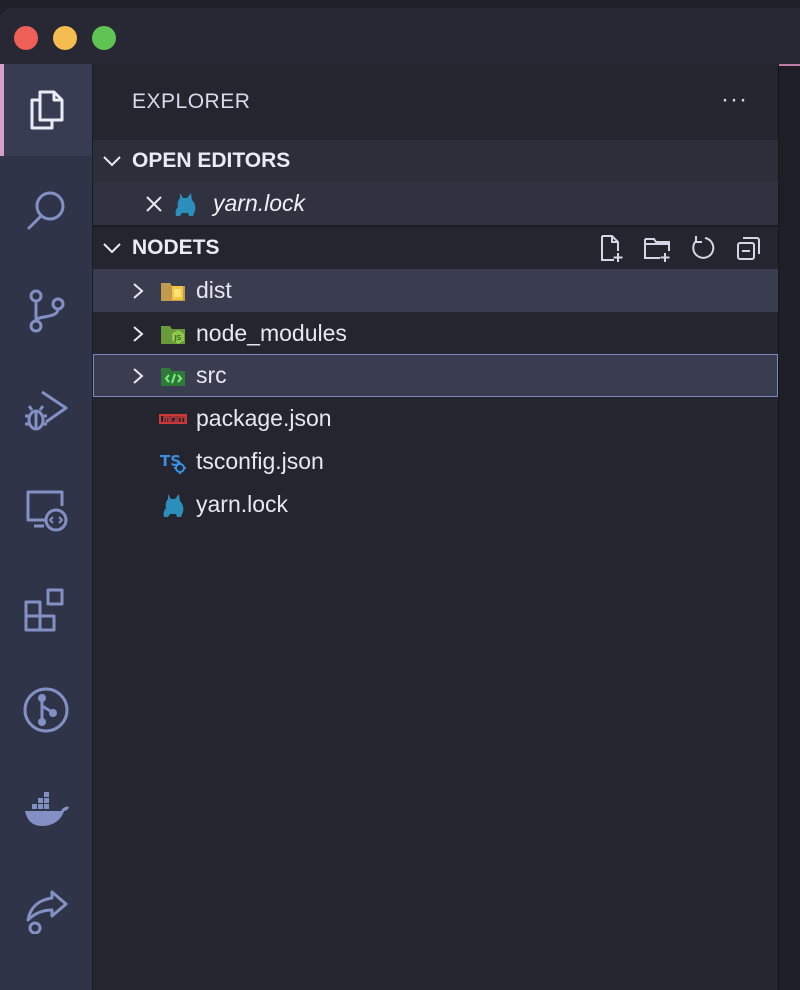  I want to click on more-actions-button: ···, so click(734, 100).